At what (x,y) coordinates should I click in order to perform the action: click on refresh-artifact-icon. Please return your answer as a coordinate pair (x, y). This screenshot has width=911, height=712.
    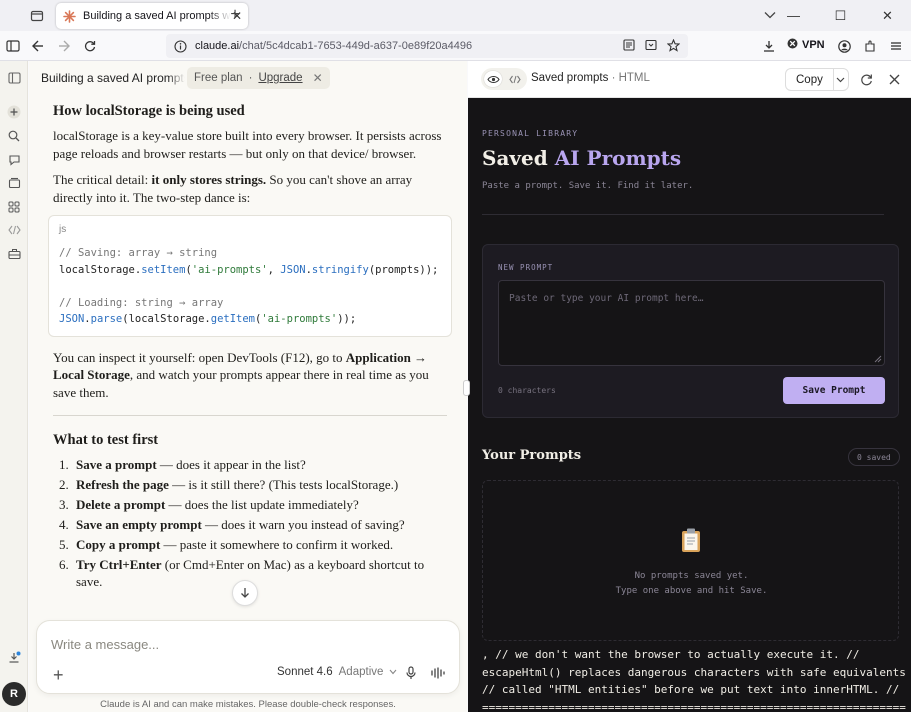
    Looking at the image, I should click on (866, 79).